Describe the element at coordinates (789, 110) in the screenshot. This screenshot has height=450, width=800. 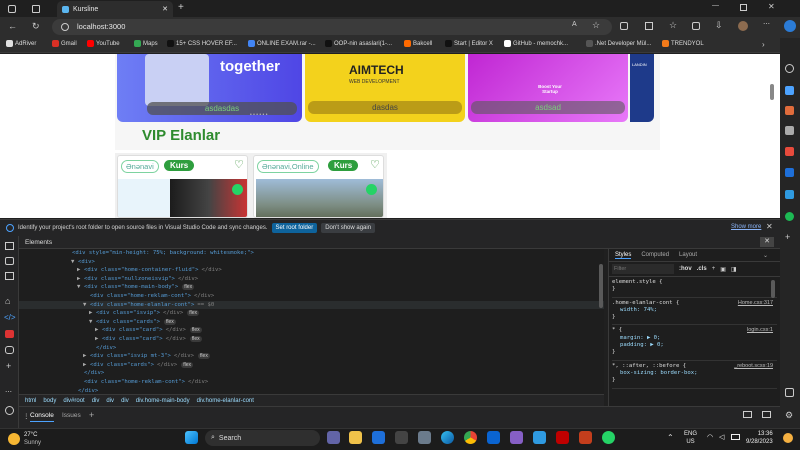
I see `tools-icon` at that location.